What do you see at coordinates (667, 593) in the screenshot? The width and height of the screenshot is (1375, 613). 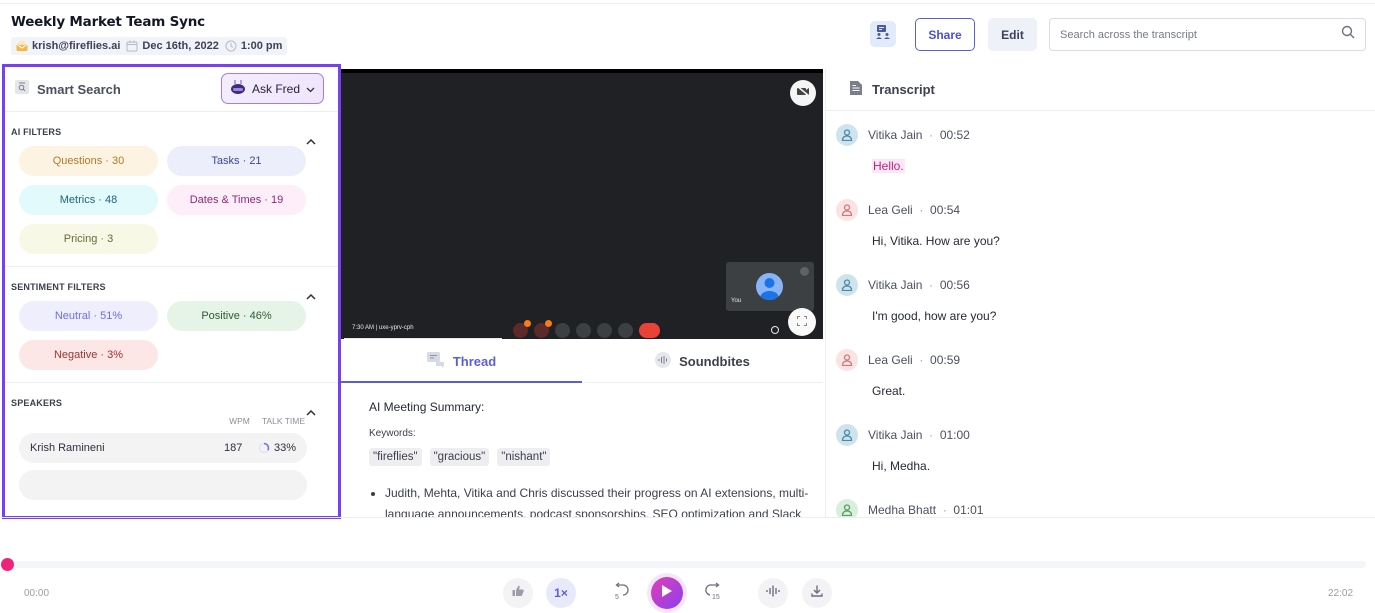 I see `play-button` at bounding box center [667, 593].